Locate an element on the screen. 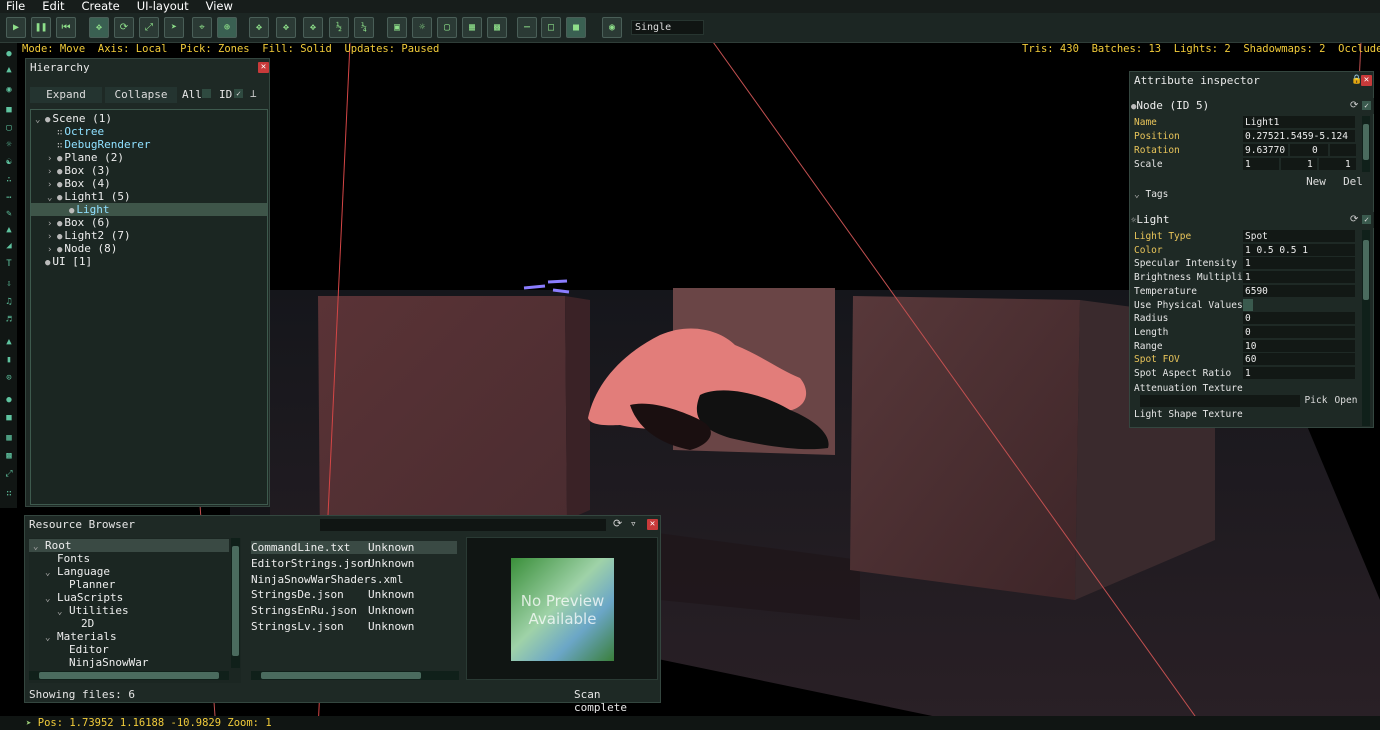 The height and width of the screenshot is (730, 1380). all-checkbox is located at coordinates (206, 93).